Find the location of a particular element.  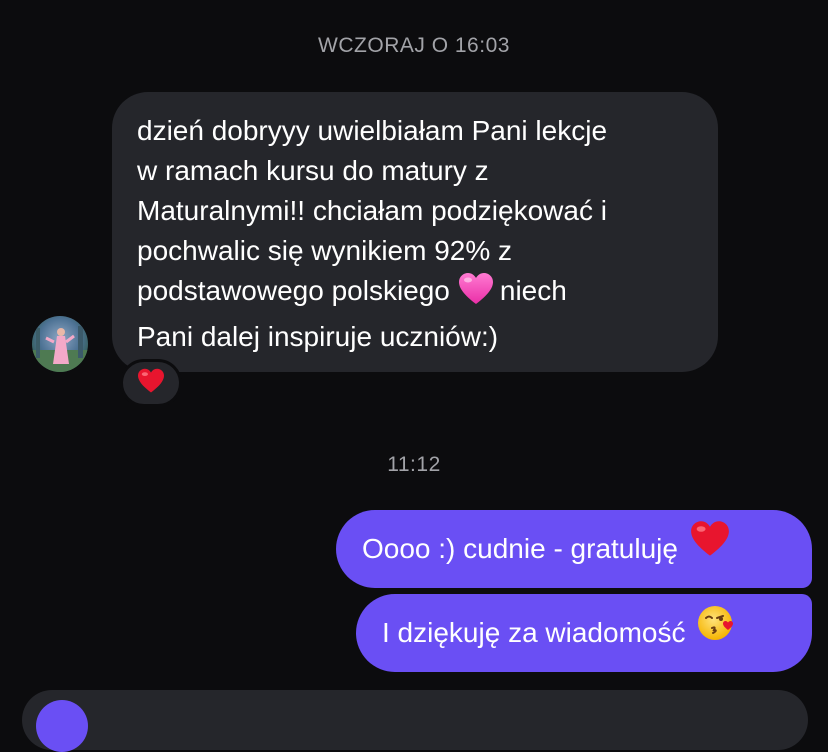

message-line: Maturalnymi!! chciałam podziękować i is located at coordinates (372, 210).